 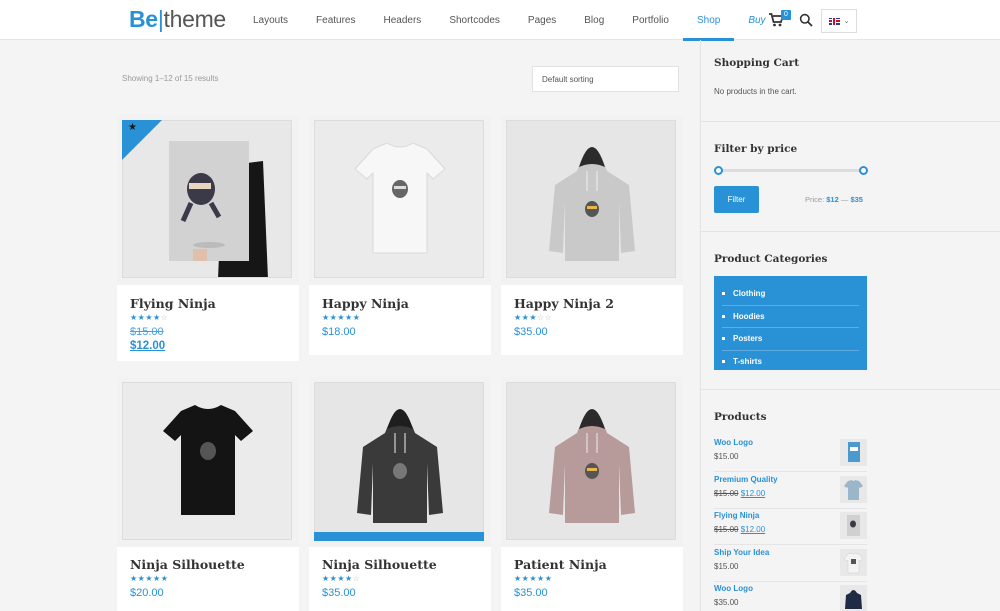 What do you see at coordinates (403, 20) in the screenshot?
I see `nav-headers: Headers` at bounding box center [403, 20].